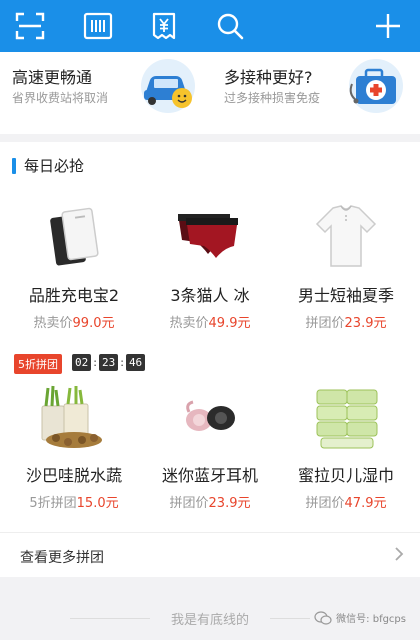 The image size is (420, 640). I want to click on dried-veg-icon, so click(74, 417).